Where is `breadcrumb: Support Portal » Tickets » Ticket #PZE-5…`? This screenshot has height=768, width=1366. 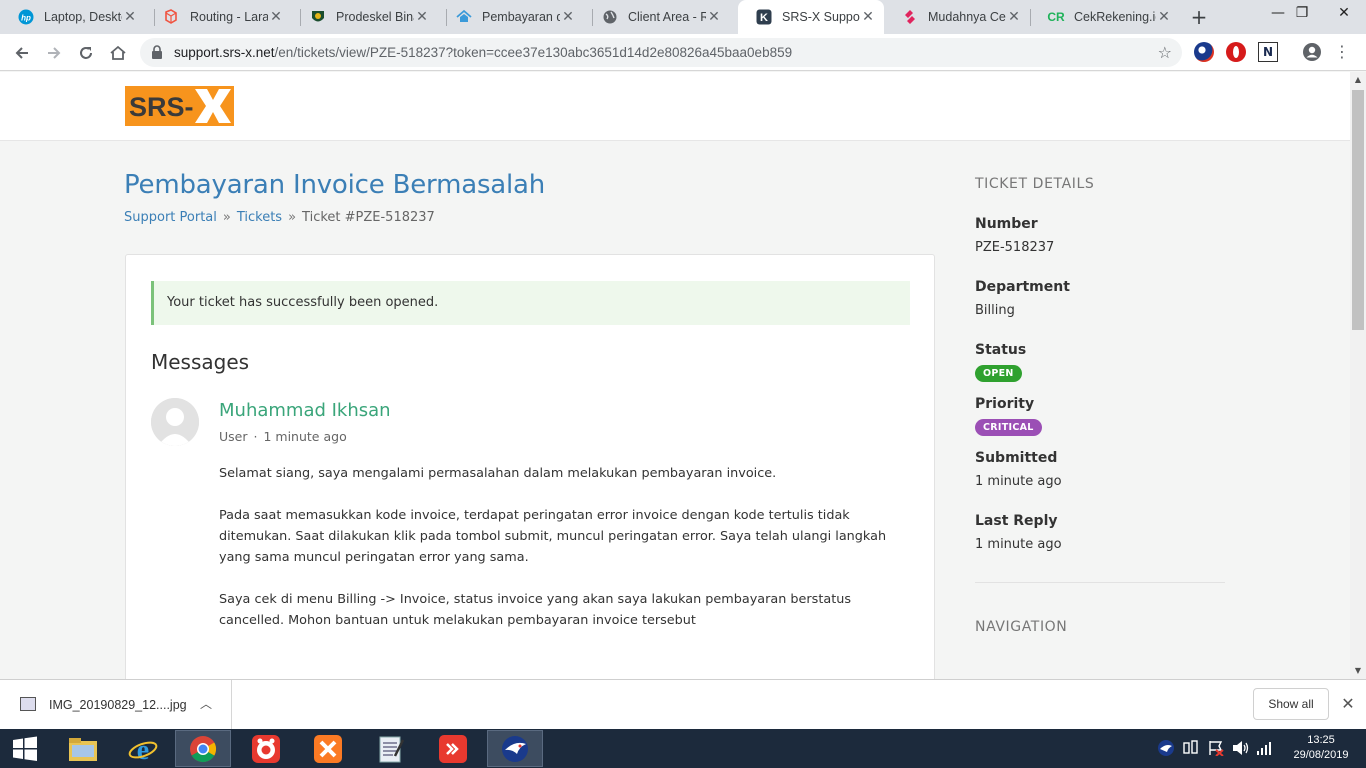
breadcrumb: Support Portal » Tickets » Ticket #PZE-5… is located at coordinates (279, 217).